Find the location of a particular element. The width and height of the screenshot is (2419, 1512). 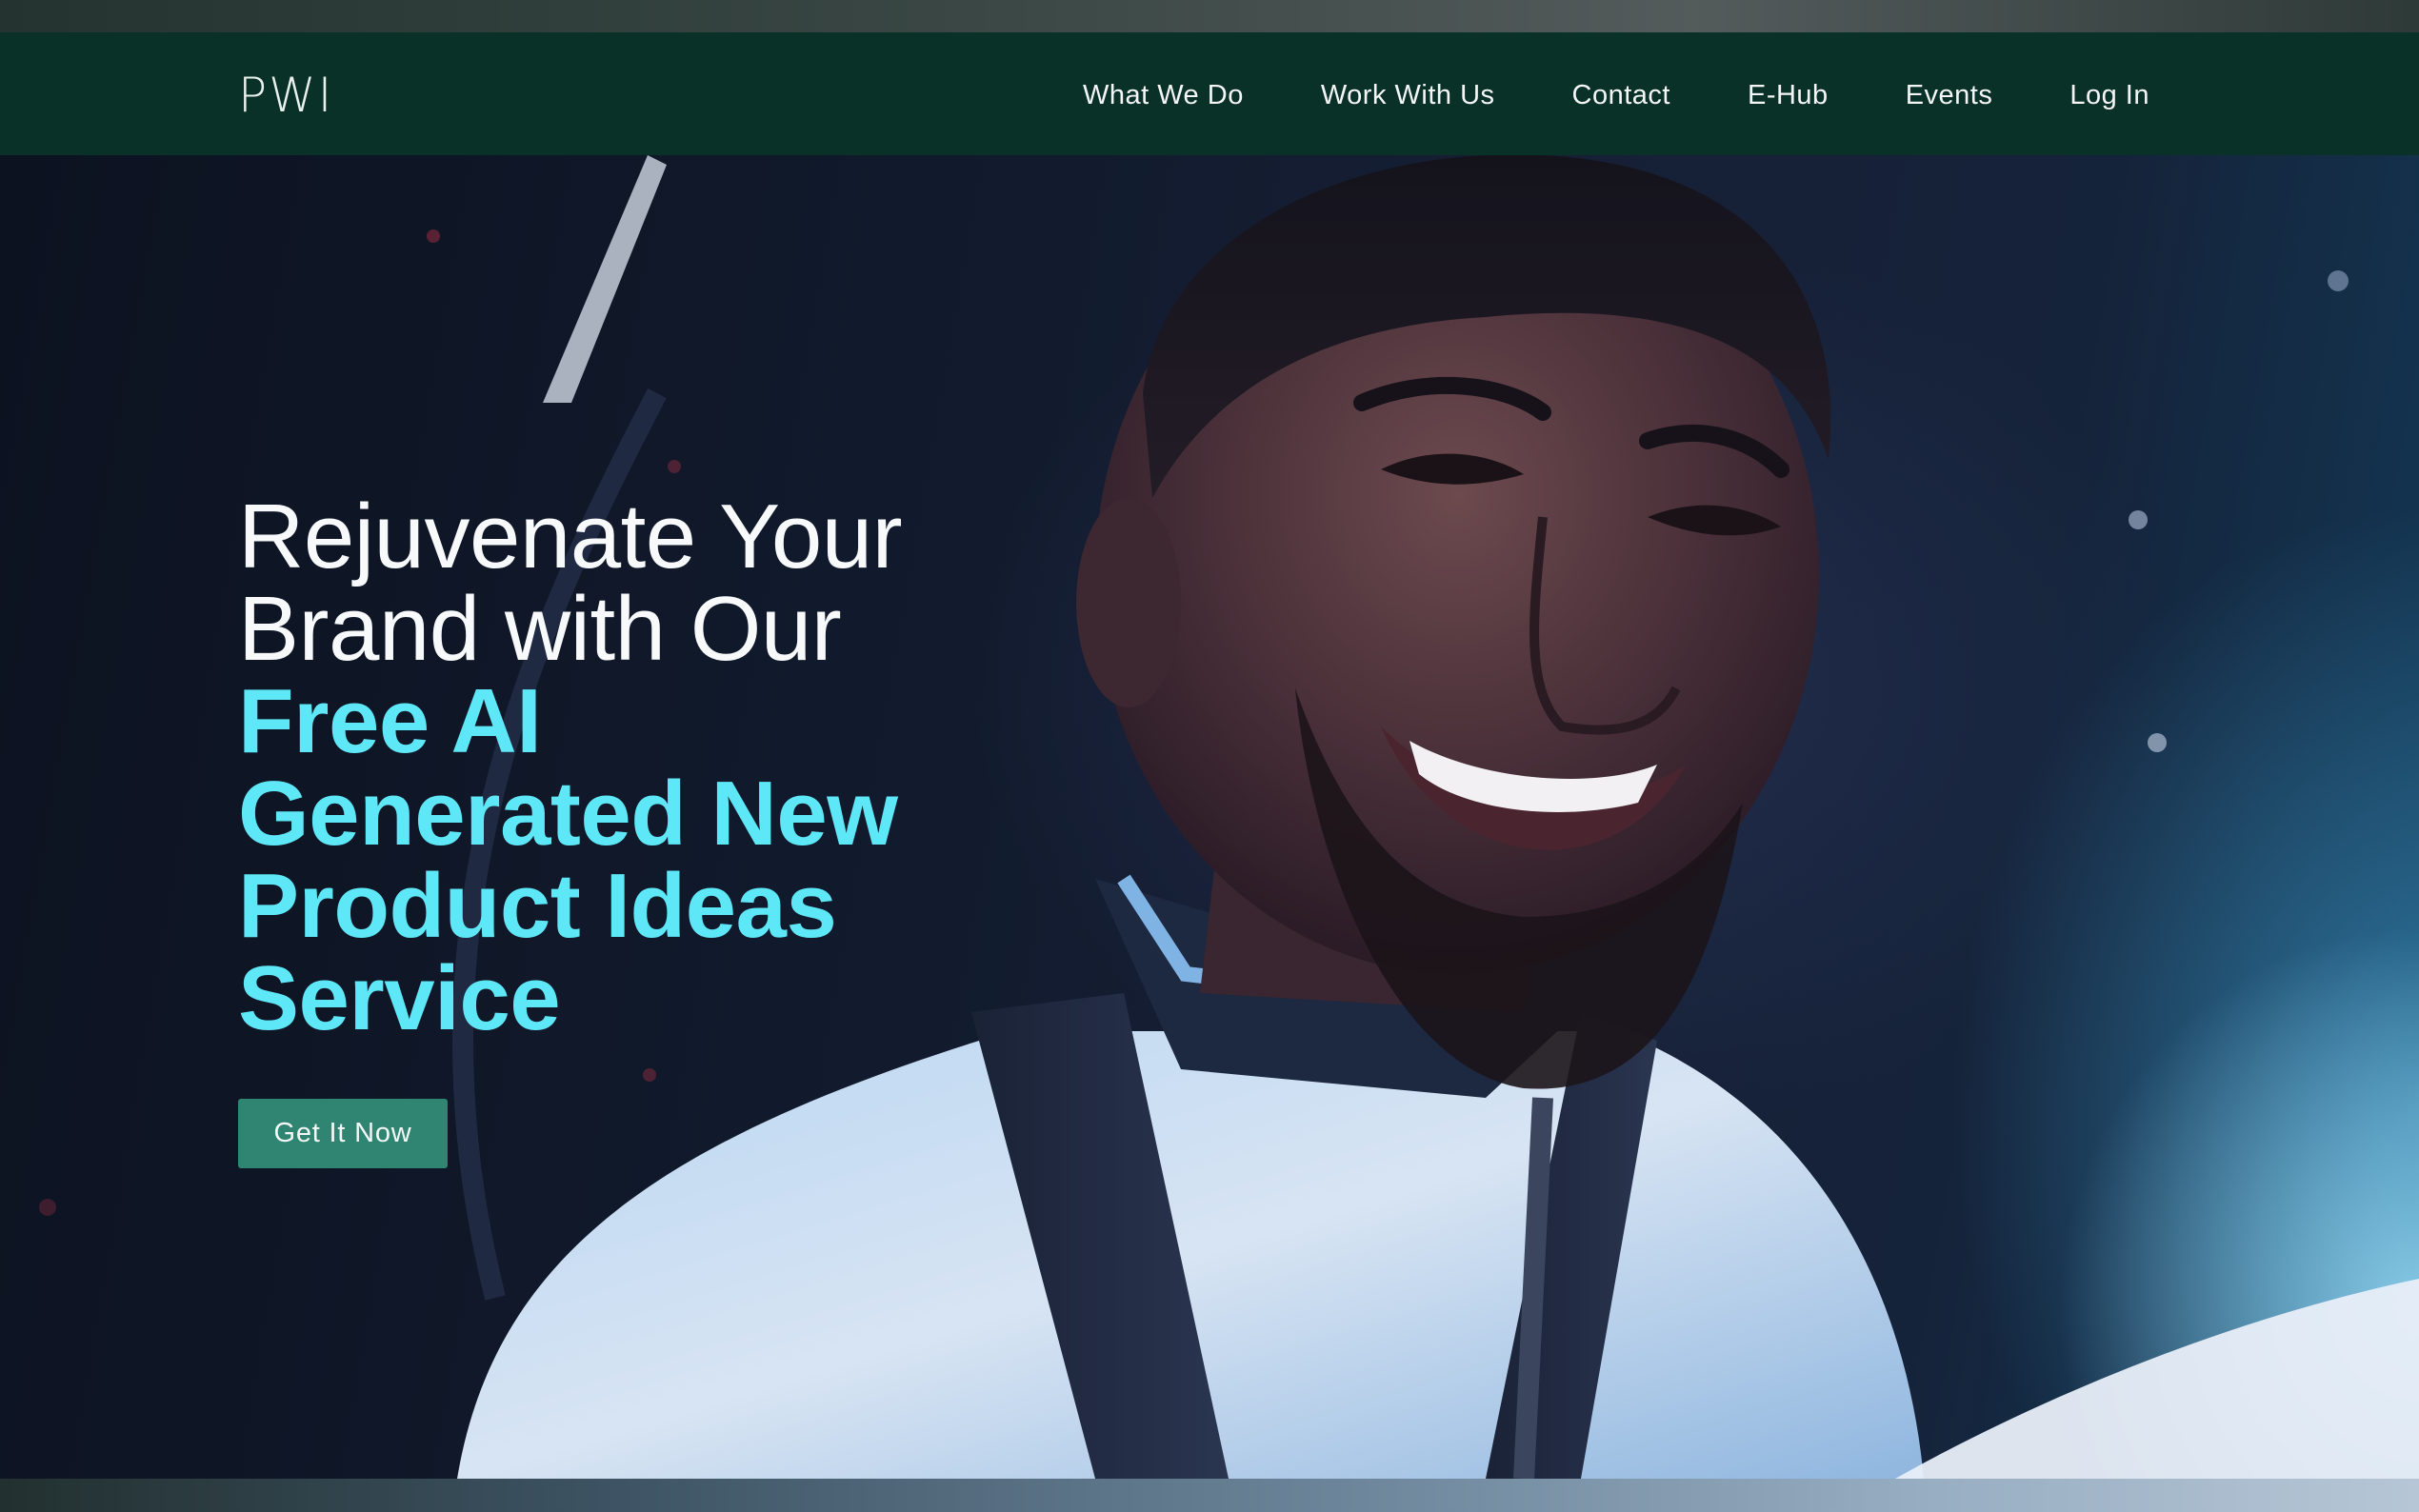

headline-line: Rejuvenate Your is located at coordinates (570, 536).